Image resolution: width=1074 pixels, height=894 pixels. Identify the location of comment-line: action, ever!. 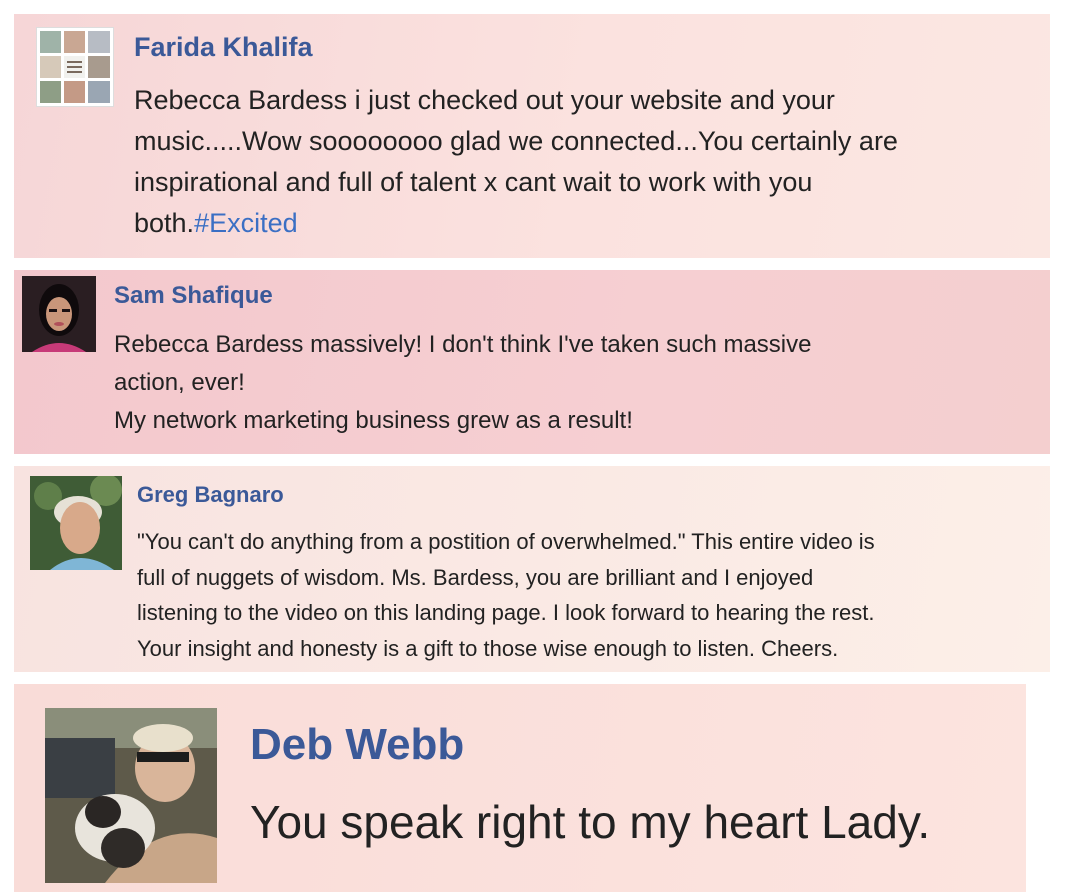
(179, 382).